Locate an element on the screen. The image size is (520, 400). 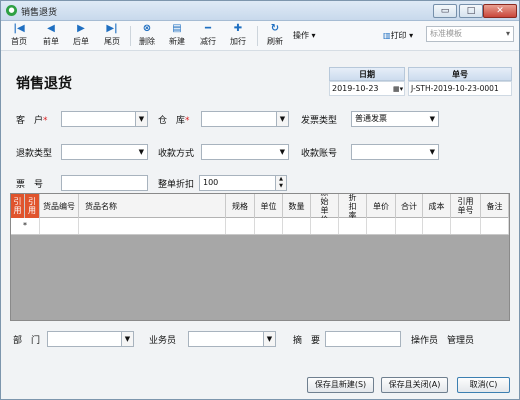
next-button: ▶ 后单 is located at coordinates (81, 36).